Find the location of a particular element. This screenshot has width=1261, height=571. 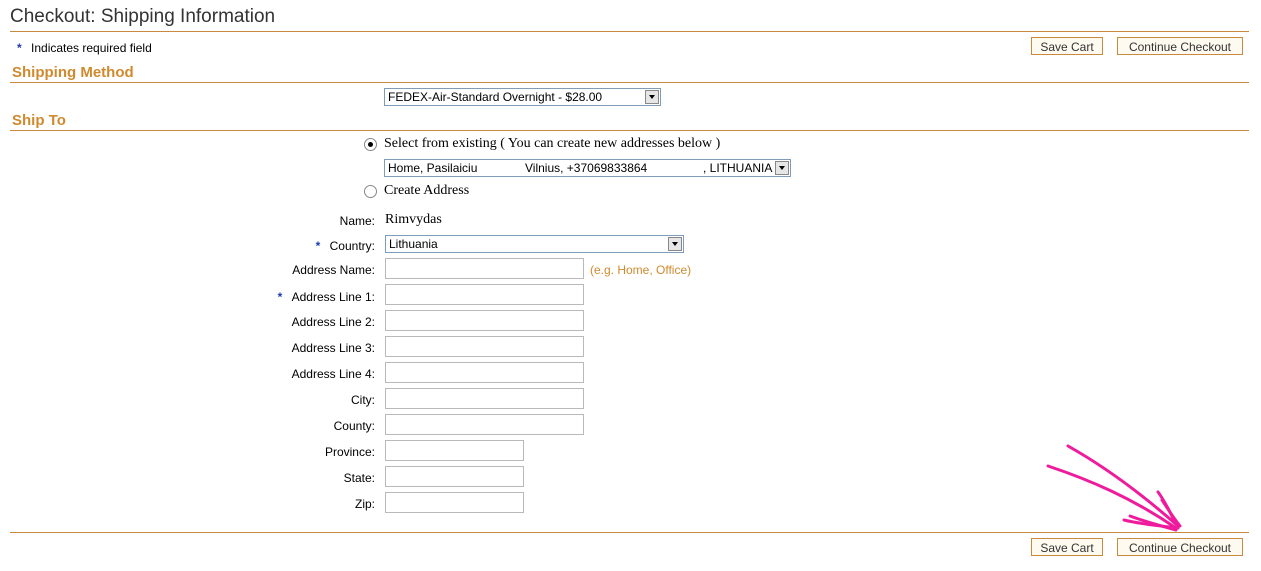

shipping-method-heading: Shipping Method is located at coordinates (73, 72).